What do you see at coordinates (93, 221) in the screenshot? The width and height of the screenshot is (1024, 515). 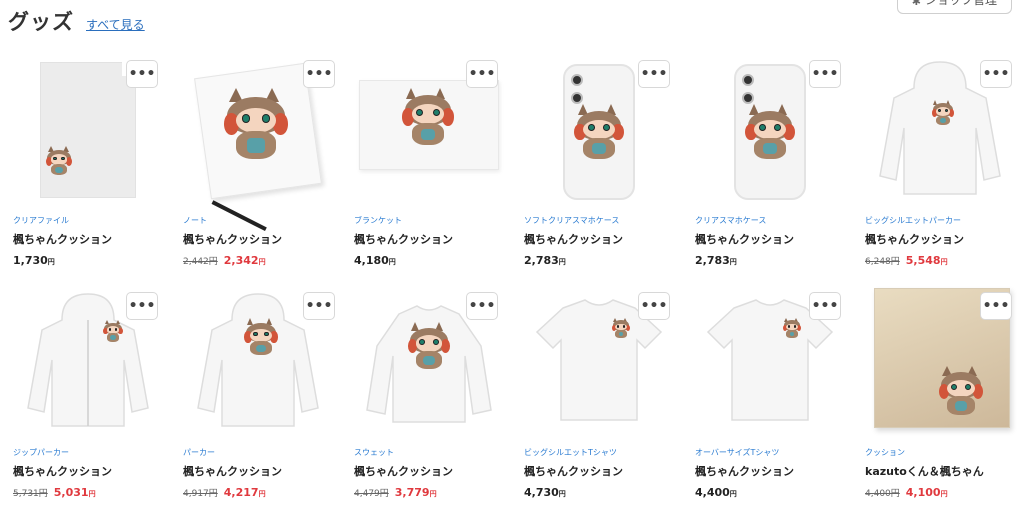 I see `product-category: クリアファイル` at bounding box center [93, 221].